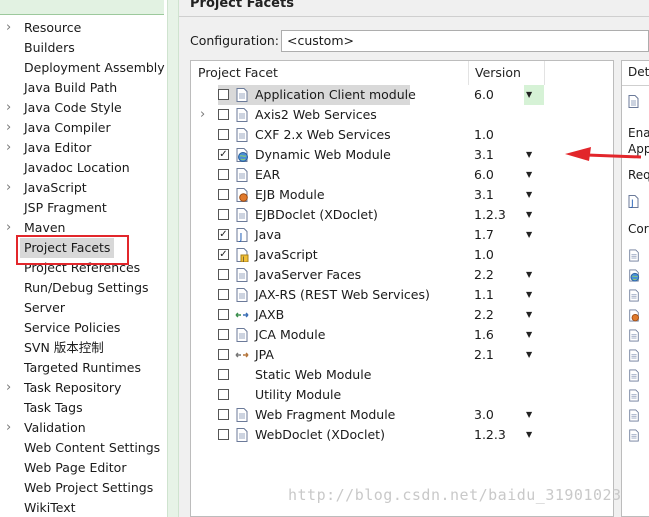 The height and width of the screenshot is (517, 649). I want to click on facet-row: JAXB 2.2 ▼, so click(402, 315).